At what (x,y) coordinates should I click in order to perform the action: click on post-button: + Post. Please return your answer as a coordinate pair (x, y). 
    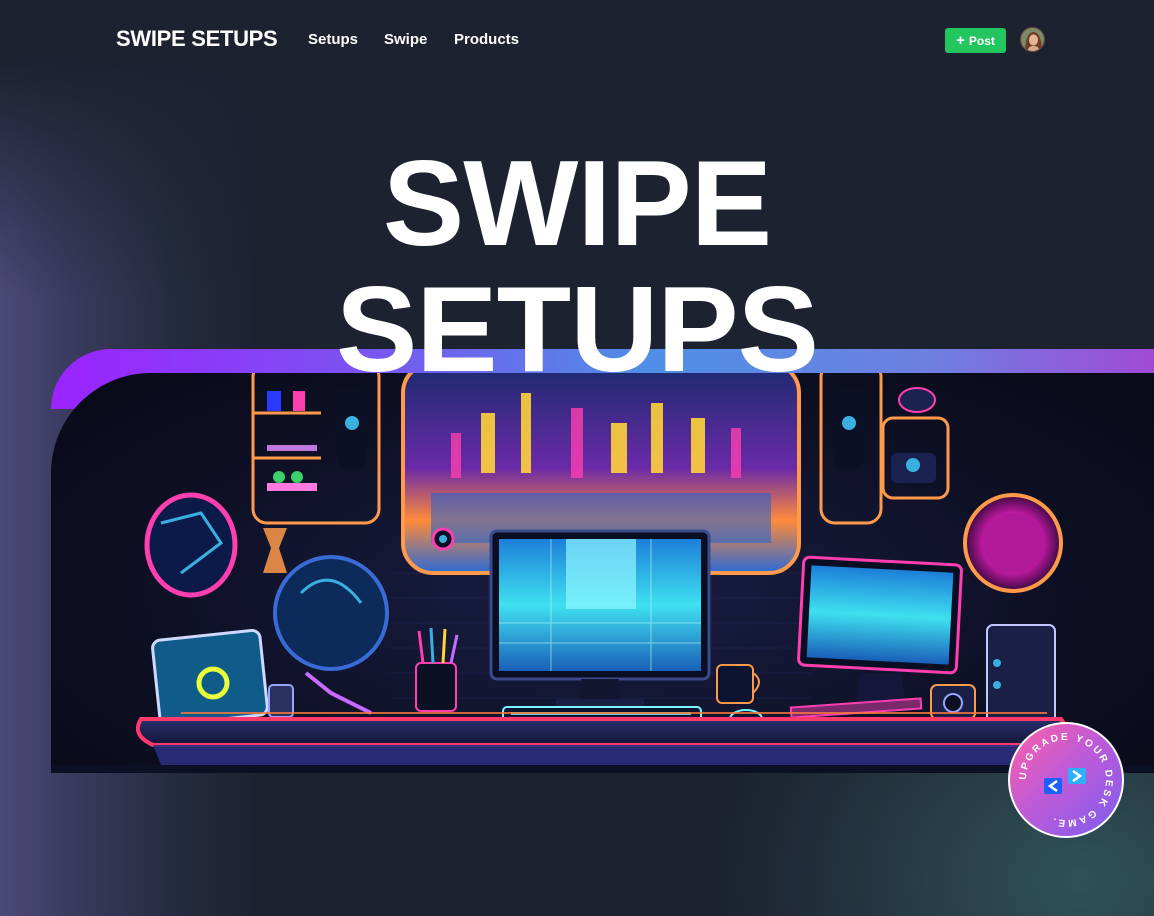
    Looking at the image, I should click on (975, 40).